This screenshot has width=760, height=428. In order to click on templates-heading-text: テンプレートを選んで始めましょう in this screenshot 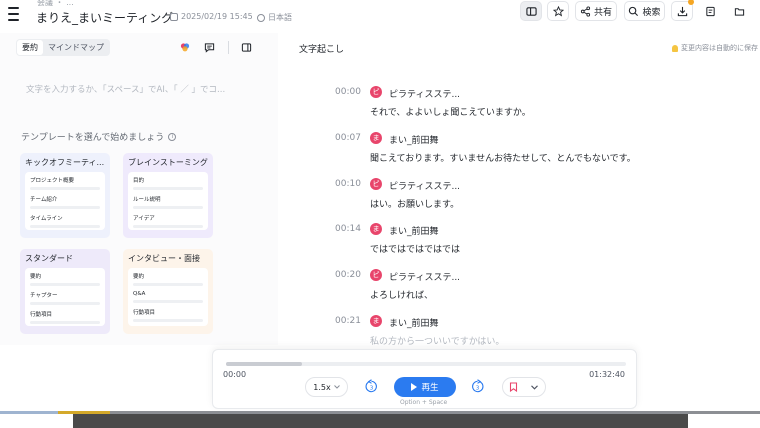, I will do `click(93, 138)`.